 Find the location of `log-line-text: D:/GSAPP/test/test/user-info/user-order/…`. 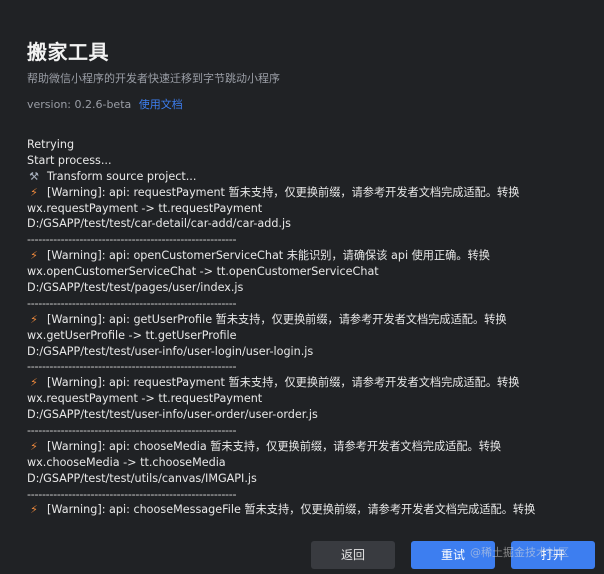

log-line-text: D:/GSAPP/test/test/user-info/user-order/… is located at coordinates (172, 415).